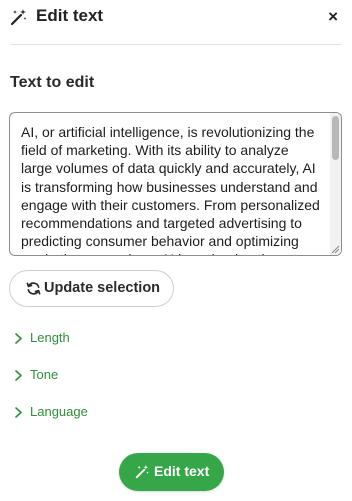 The width and height of the screenshot is (352, 501). I want to click on scrollbar-thumb, so click(335, 138).